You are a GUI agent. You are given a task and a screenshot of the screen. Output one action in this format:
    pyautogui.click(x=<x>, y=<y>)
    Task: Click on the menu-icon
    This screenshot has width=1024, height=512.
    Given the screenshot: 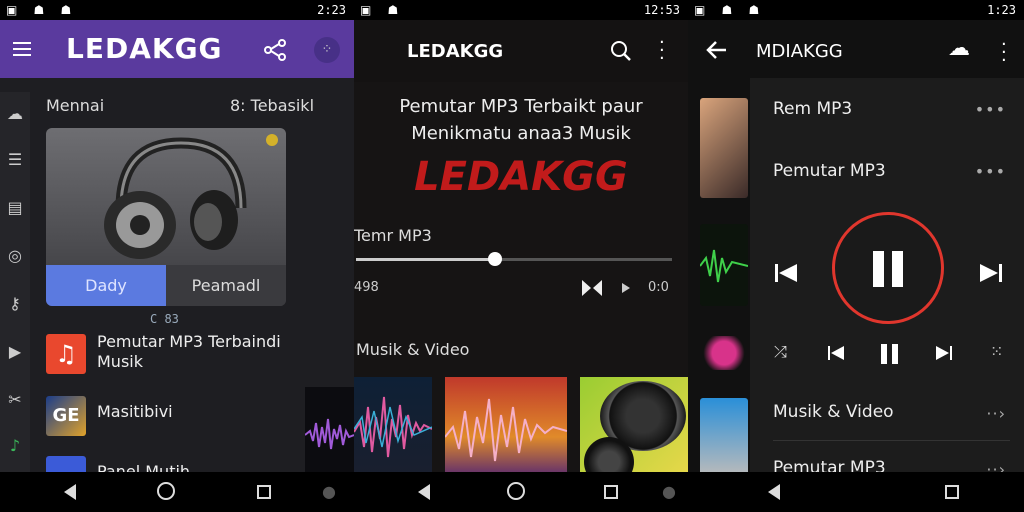 What is the action you would take?
    pyautogui.click(x=23, y=49)
    